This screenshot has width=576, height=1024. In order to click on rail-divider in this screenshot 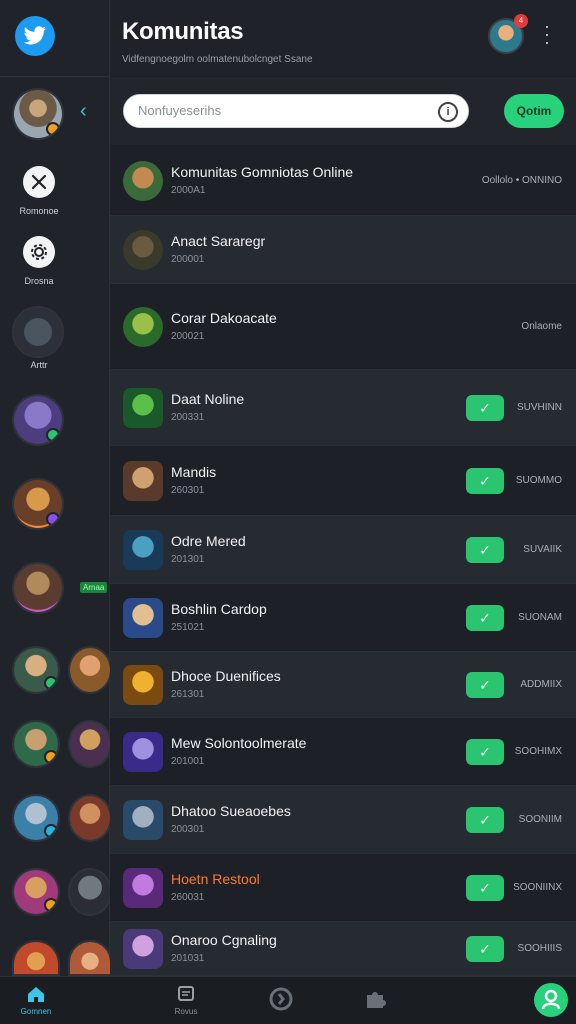, I will do `click(55, 76)`.